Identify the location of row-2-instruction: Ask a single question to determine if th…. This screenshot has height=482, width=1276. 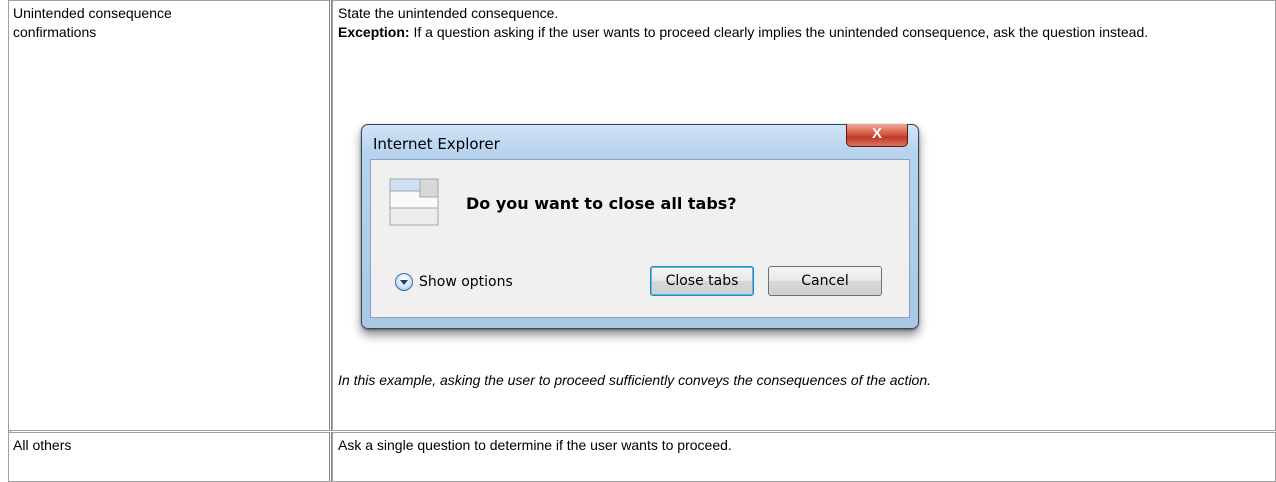
(535, 445).